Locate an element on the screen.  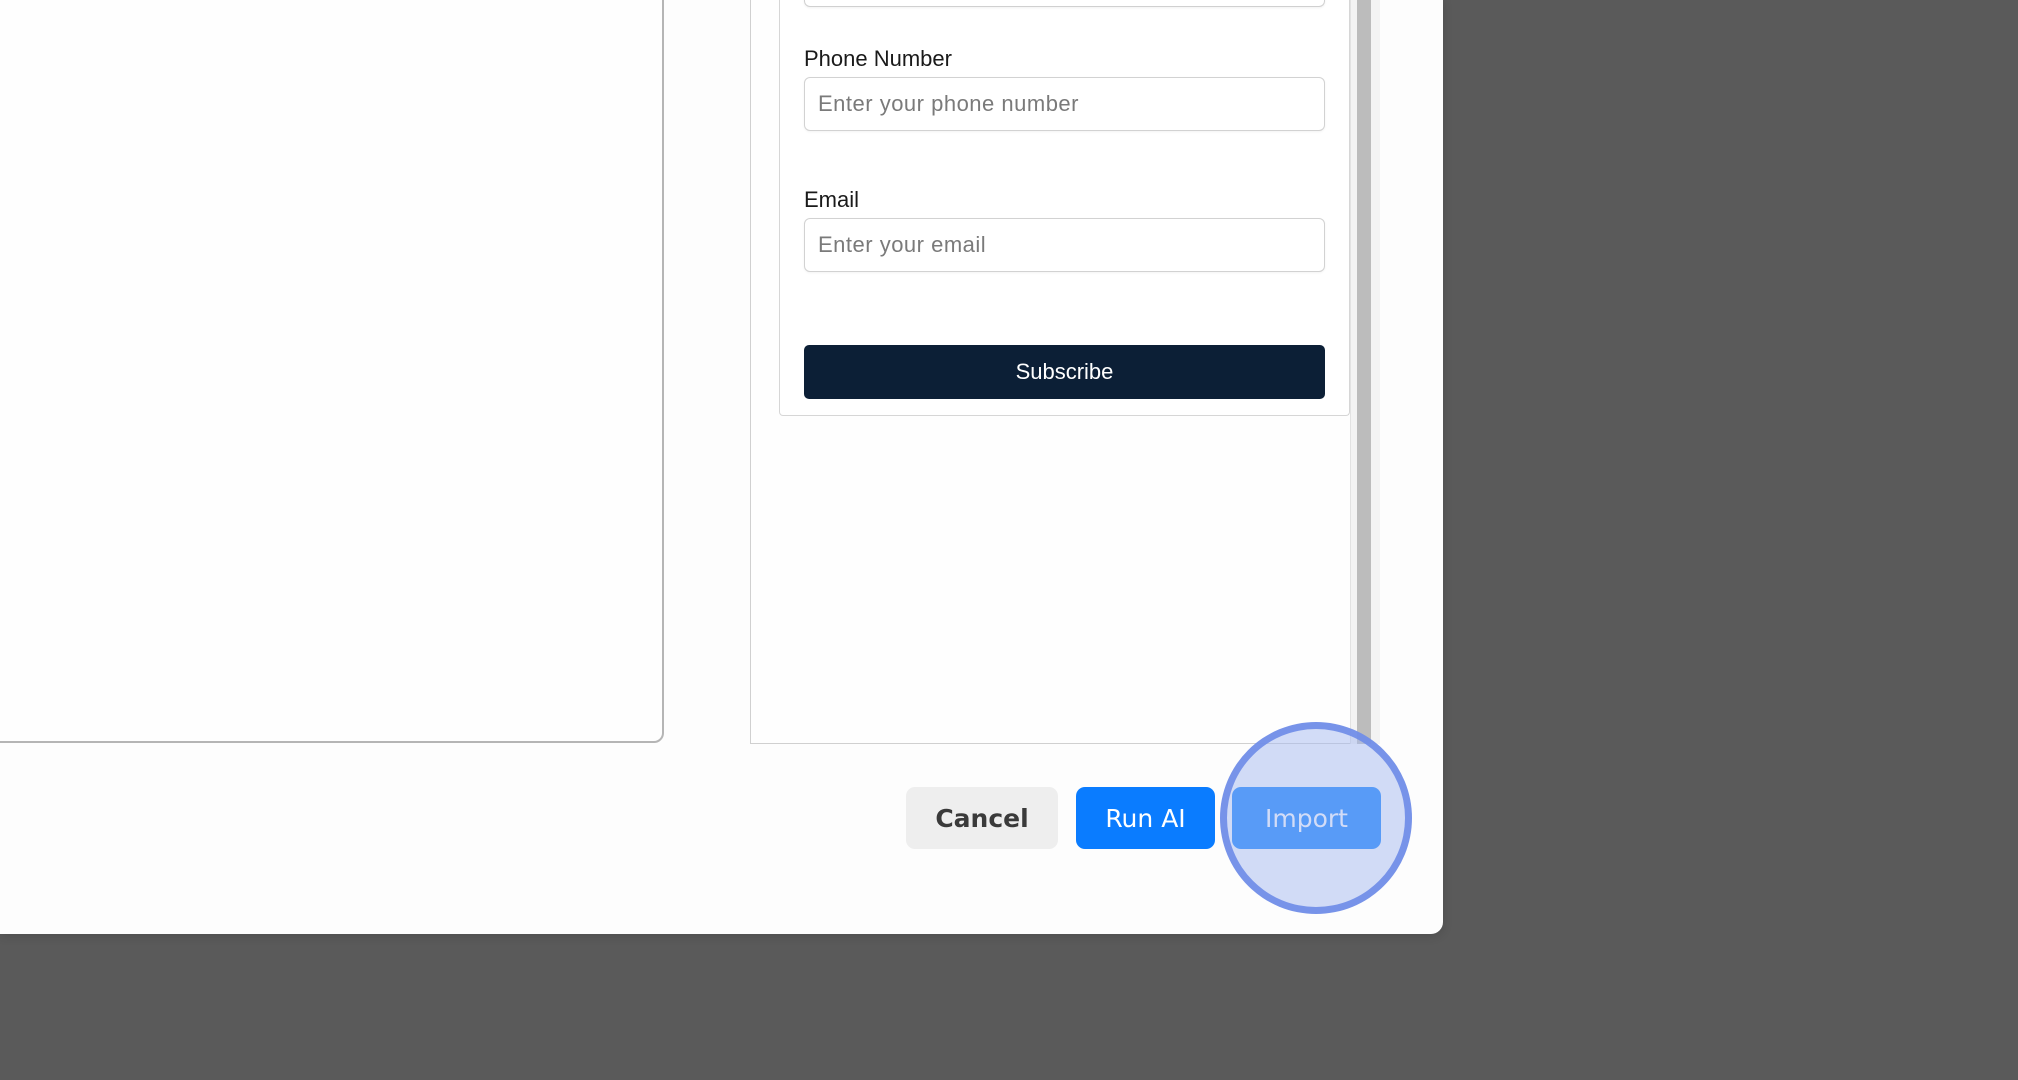
email-label: Email is located at coordinates (832, 199).